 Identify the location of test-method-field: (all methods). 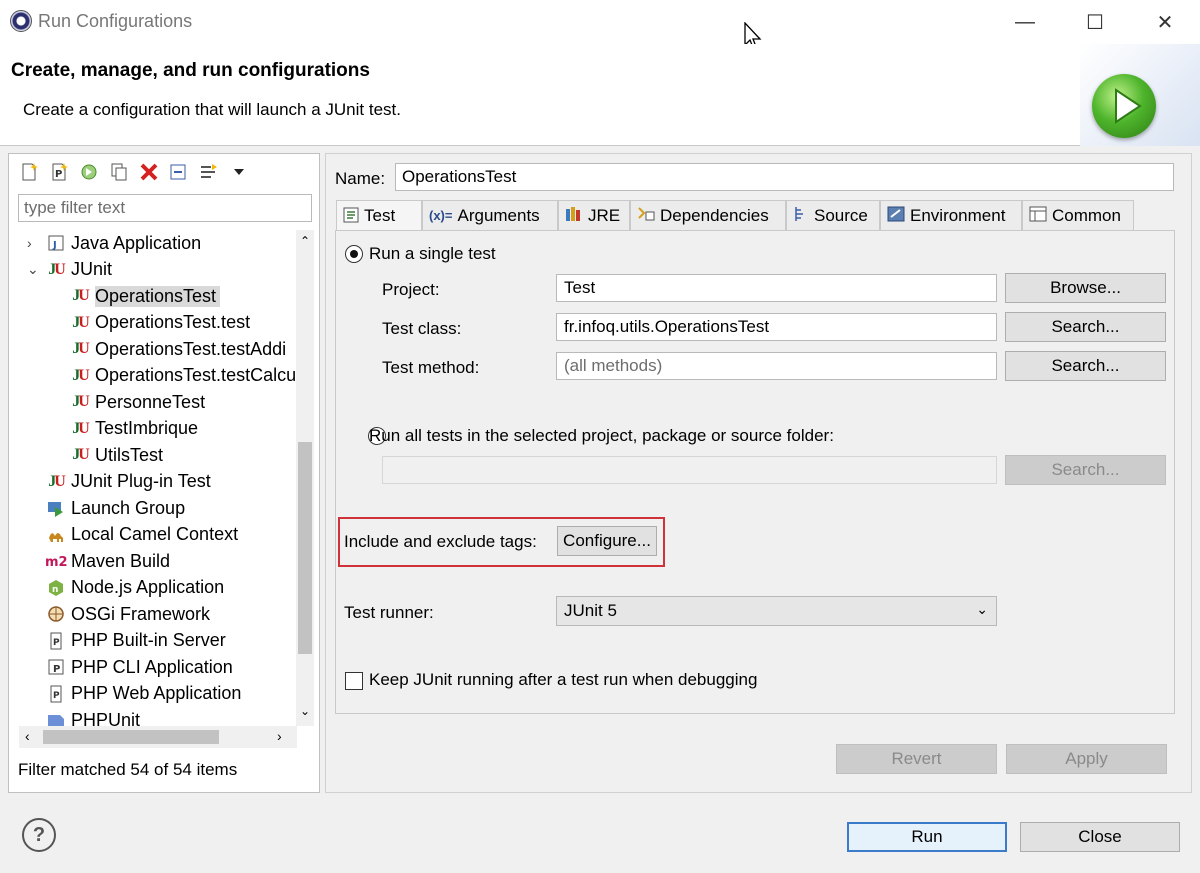
(776, 366).